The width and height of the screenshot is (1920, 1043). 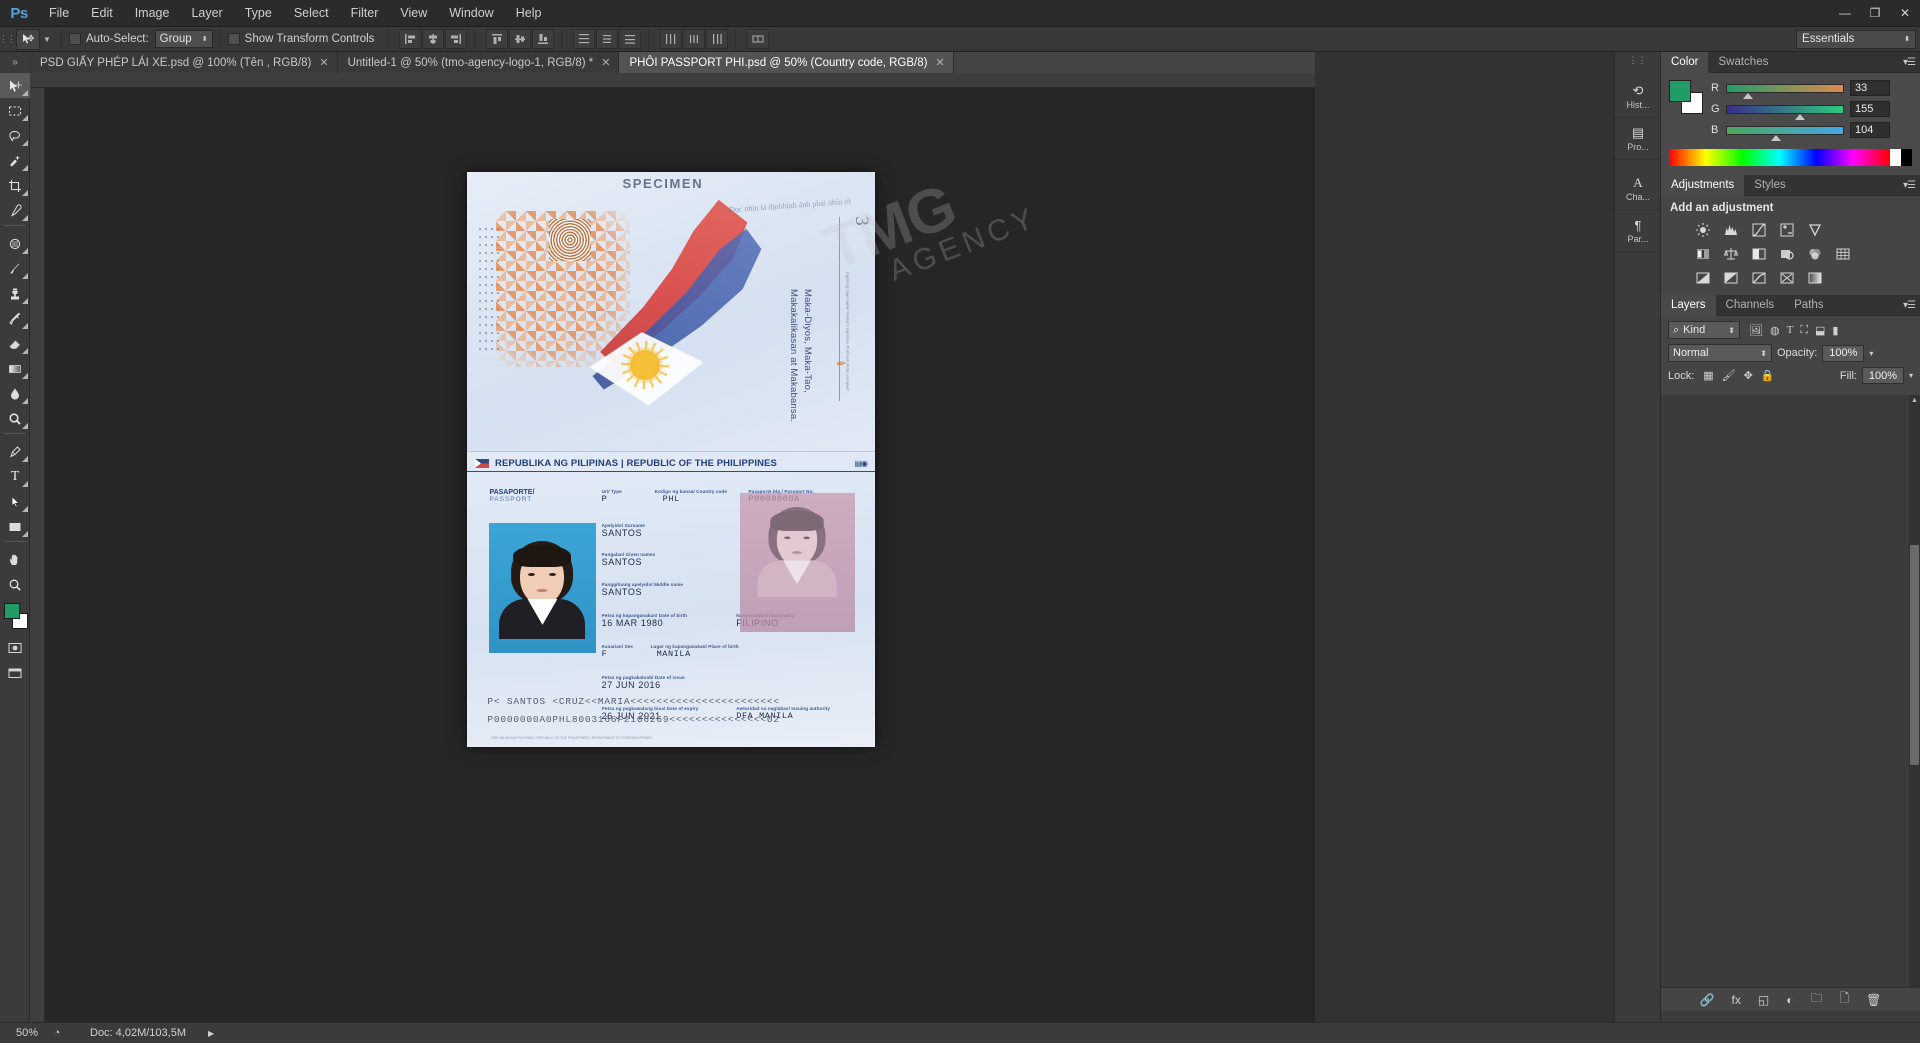 What do you see at coordinates (15, 135) in the screenshot?
I see `tool-lasso` at bounding box center [15, 135].